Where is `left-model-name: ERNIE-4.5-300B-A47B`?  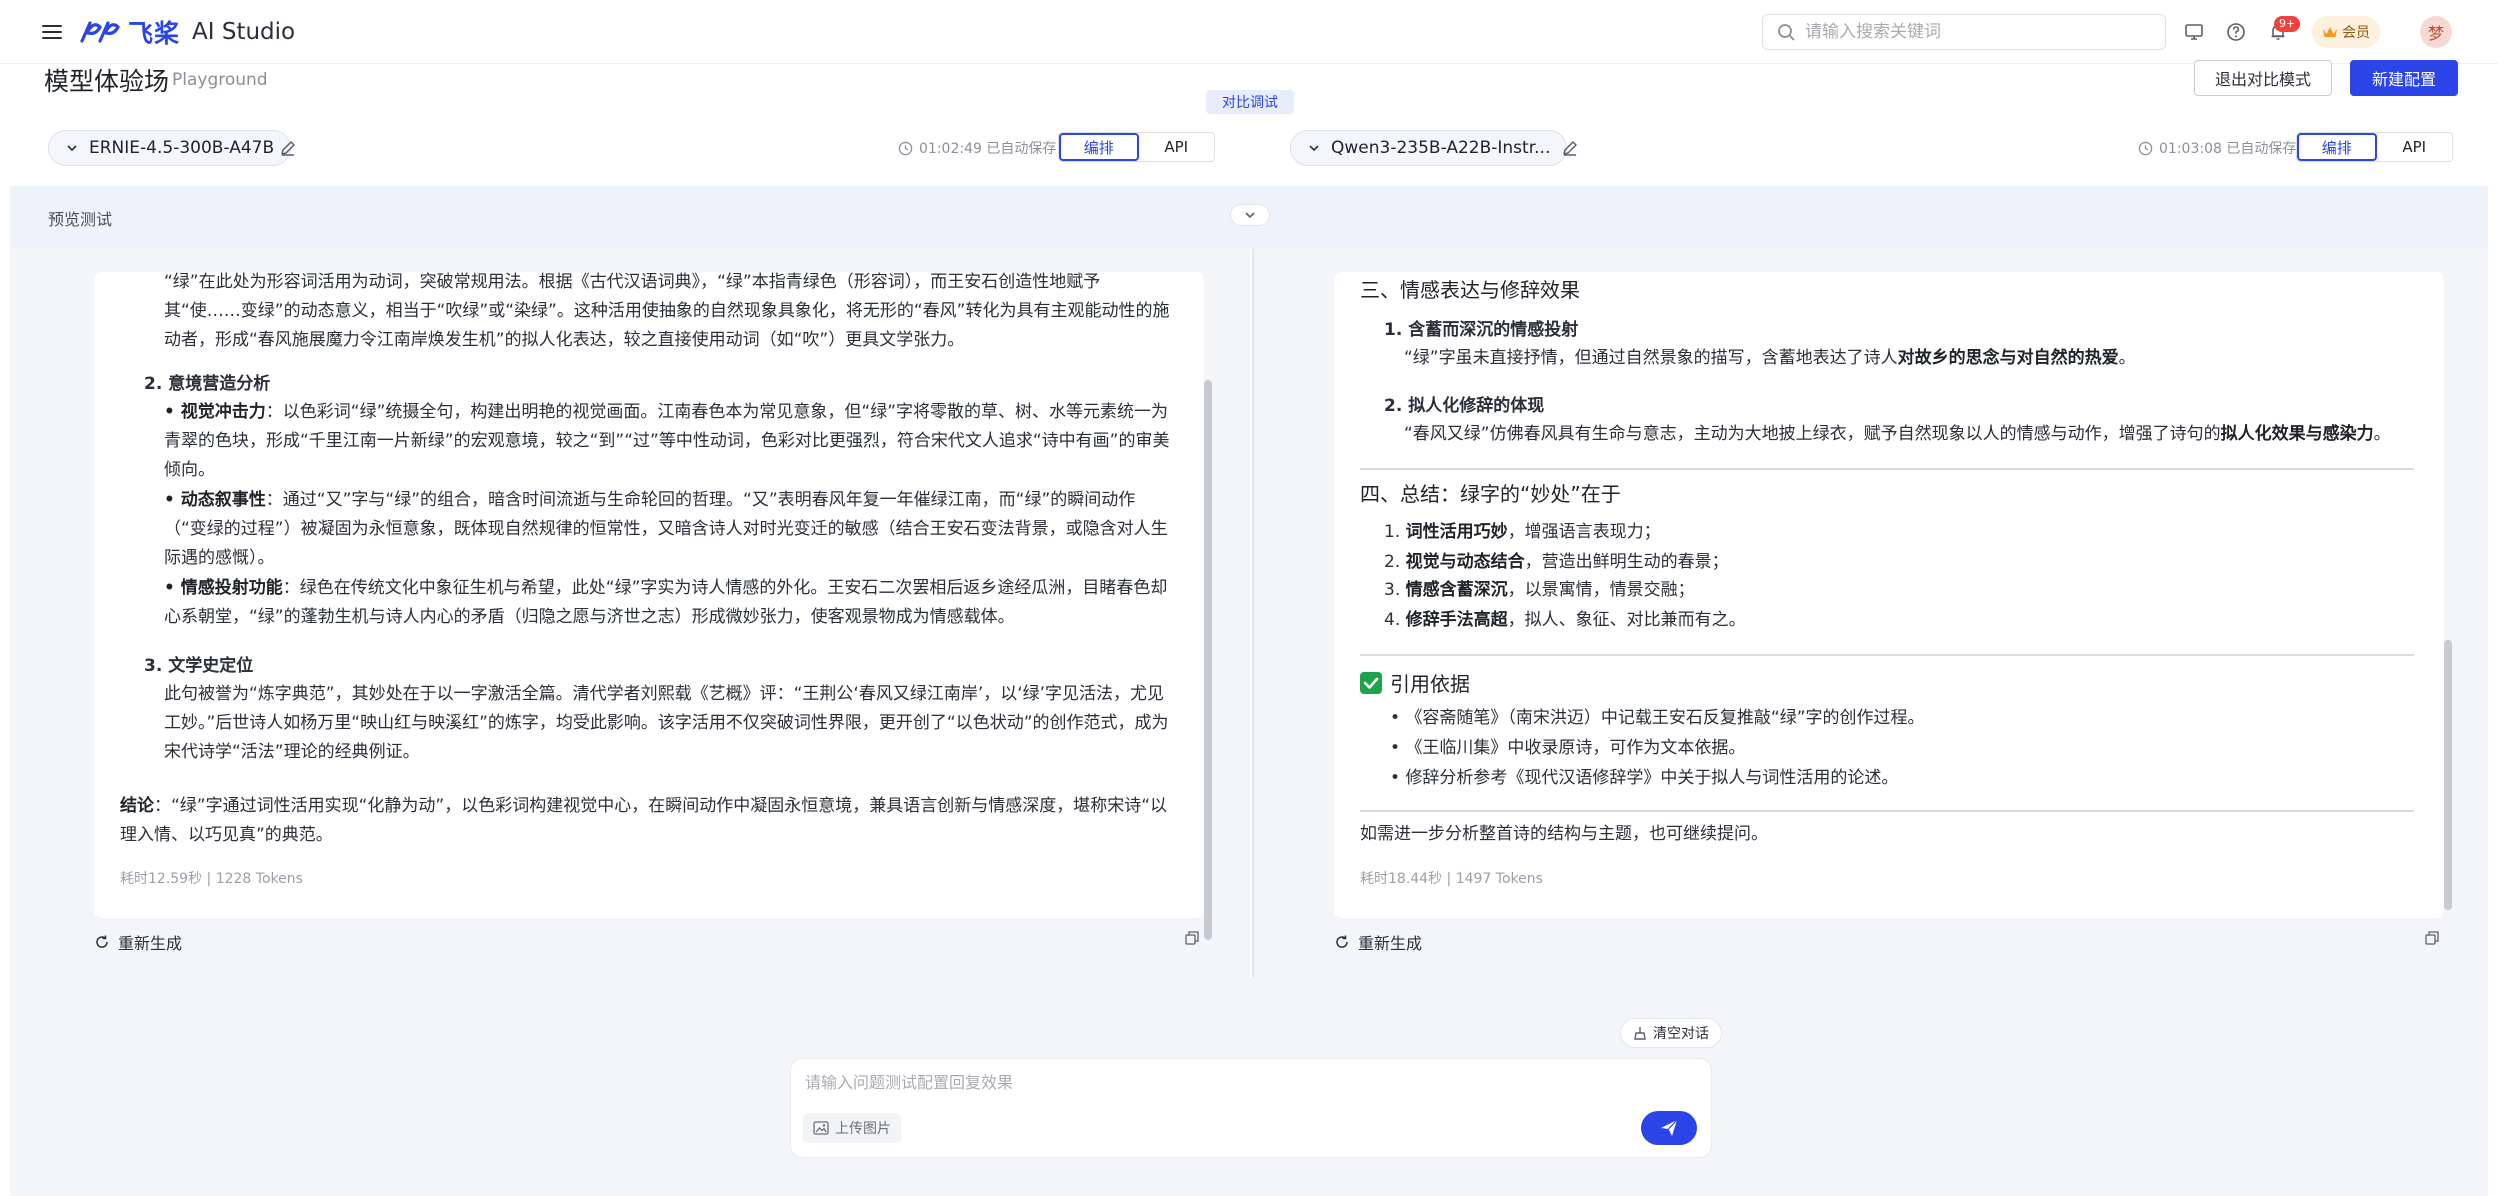 left-model-name: ERNIE-4.5-300B-A47B is located at coordinates (182, 148).